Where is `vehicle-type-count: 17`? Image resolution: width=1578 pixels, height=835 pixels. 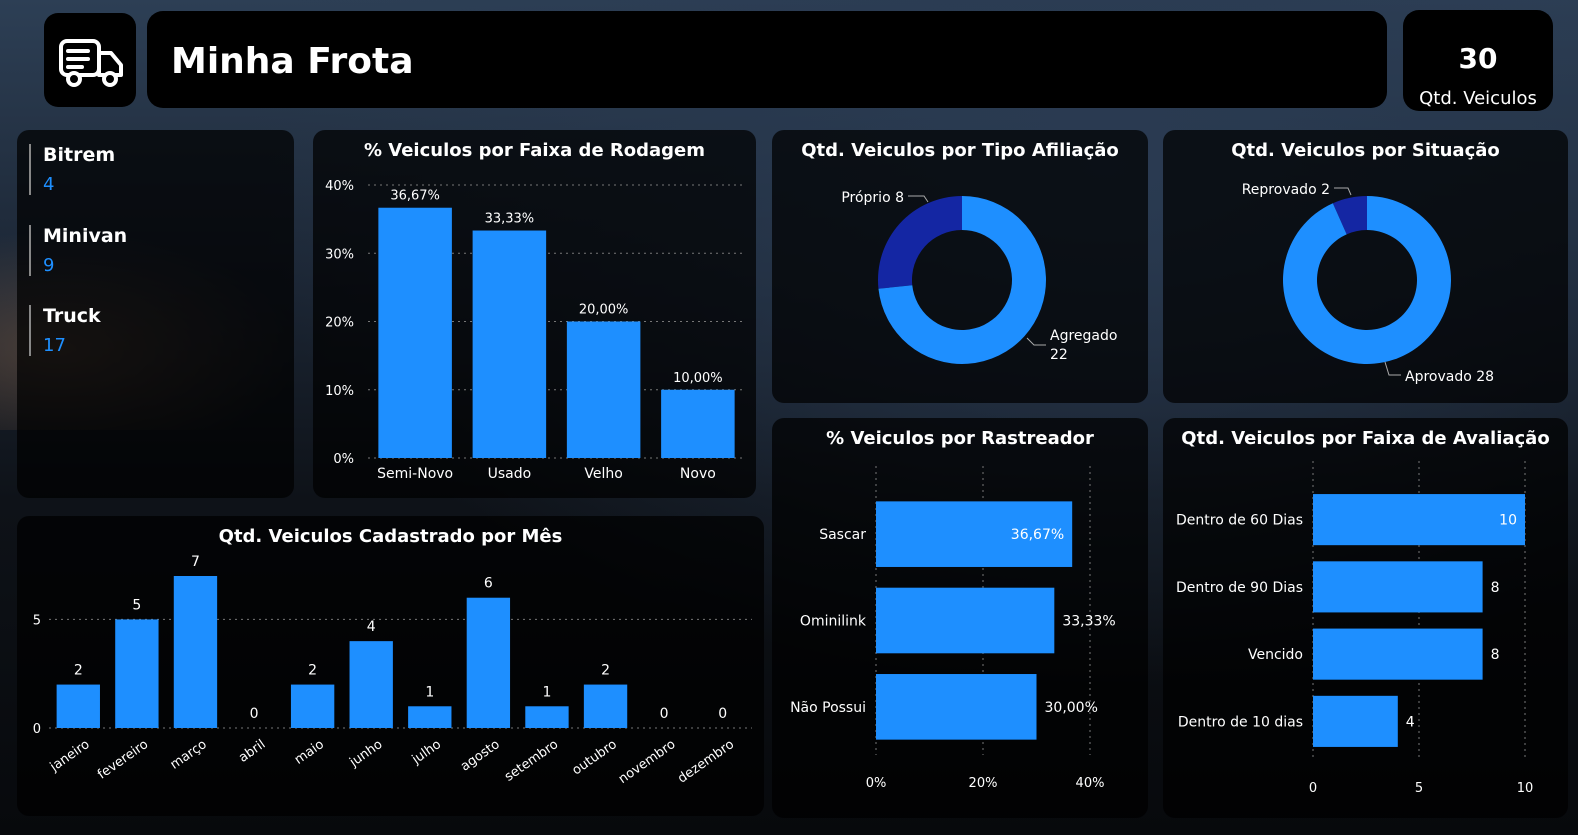
vehicle-type-count: 17 is located at coordinates (54, 345).